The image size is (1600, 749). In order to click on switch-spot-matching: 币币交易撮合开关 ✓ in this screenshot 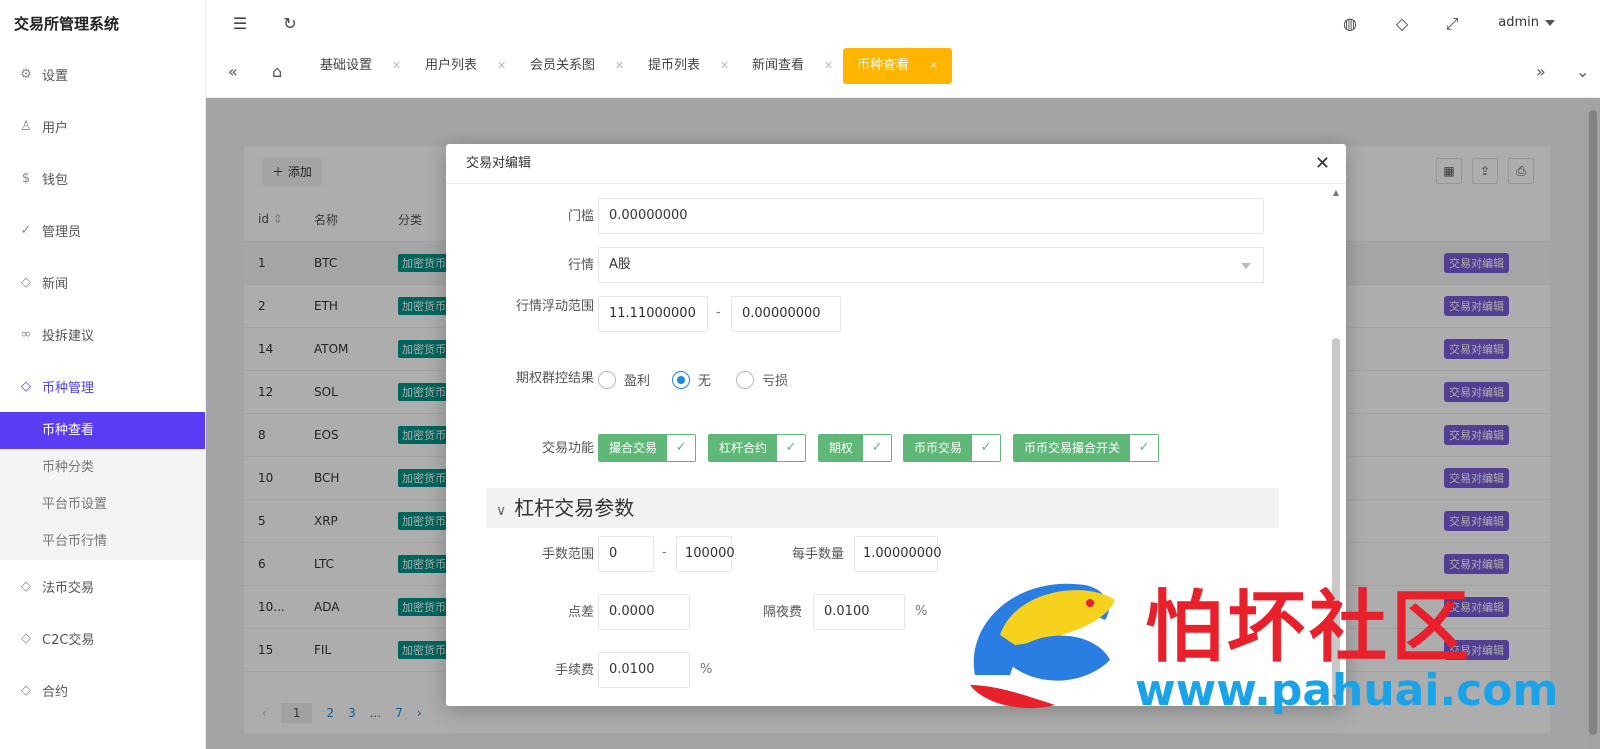, I will do `click(1086, 448)`.